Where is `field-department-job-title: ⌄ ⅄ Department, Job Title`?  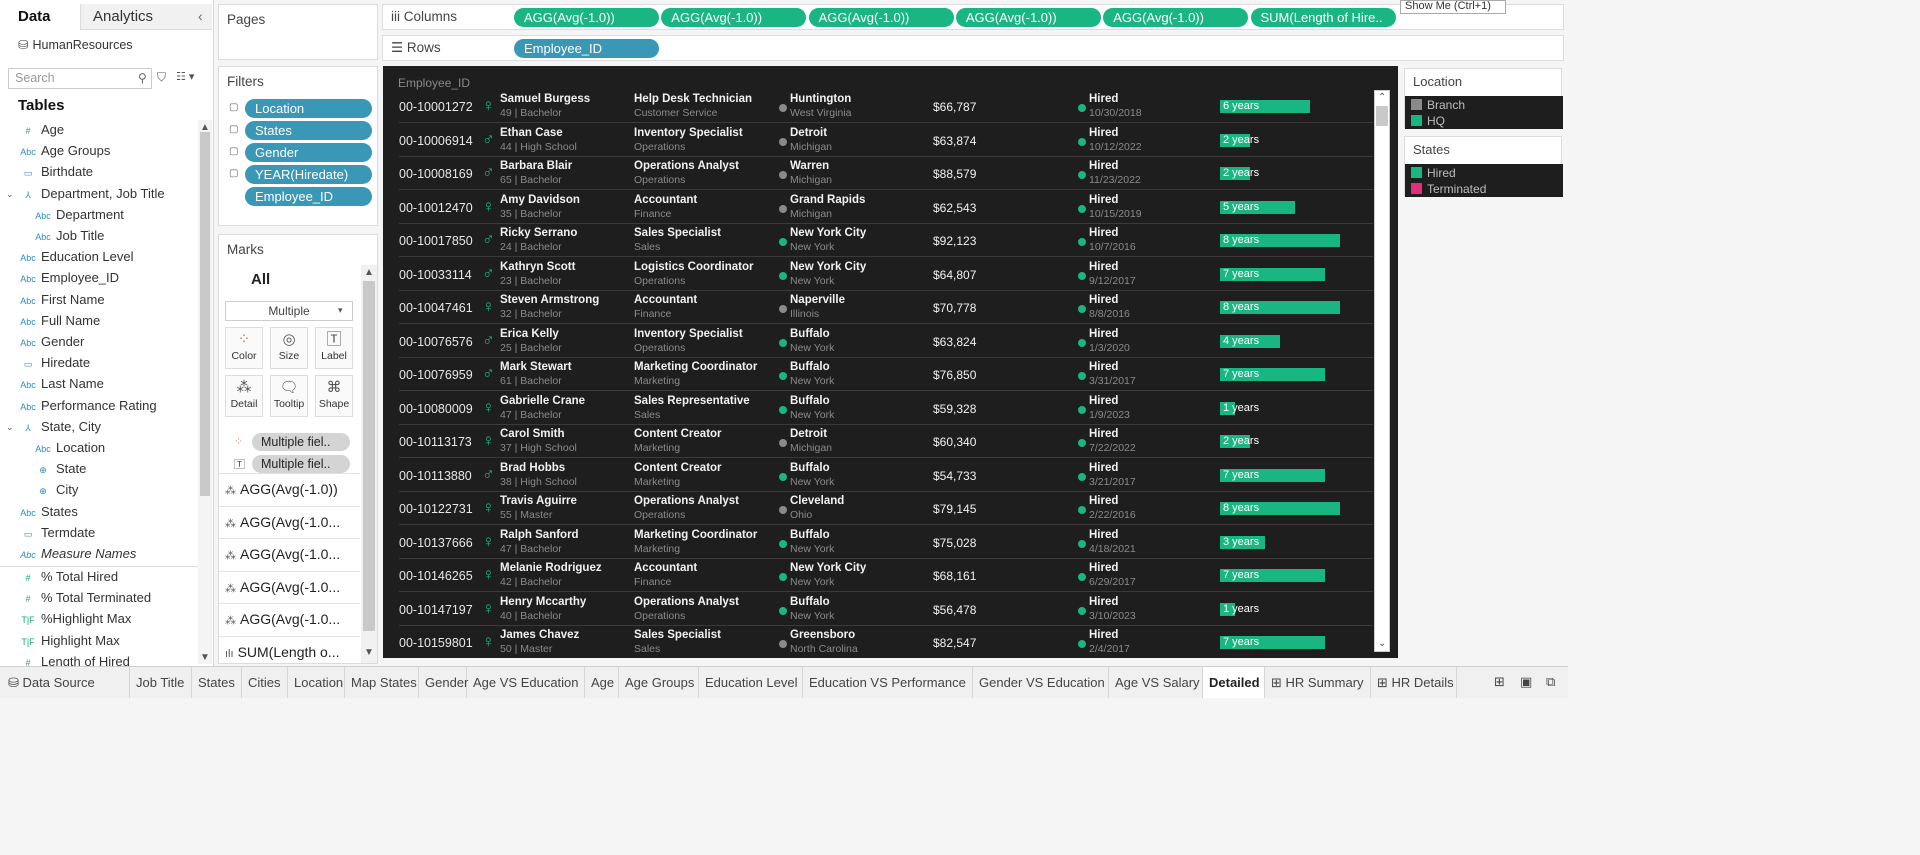
field-department-job-title: ⌄ ⅄ Department, Job Title is located at coordinates (85, 193).